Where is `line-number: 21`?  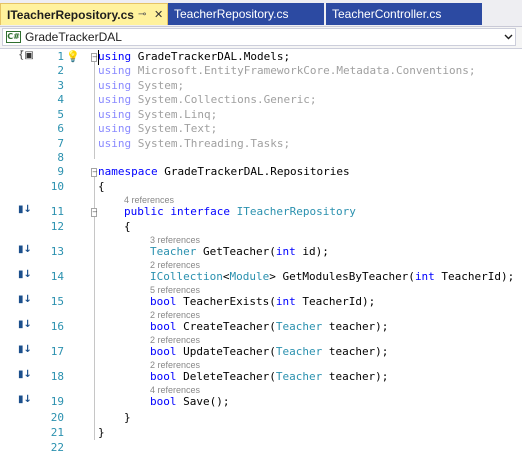 line-number: 21 is located at coordinates (57, 432).